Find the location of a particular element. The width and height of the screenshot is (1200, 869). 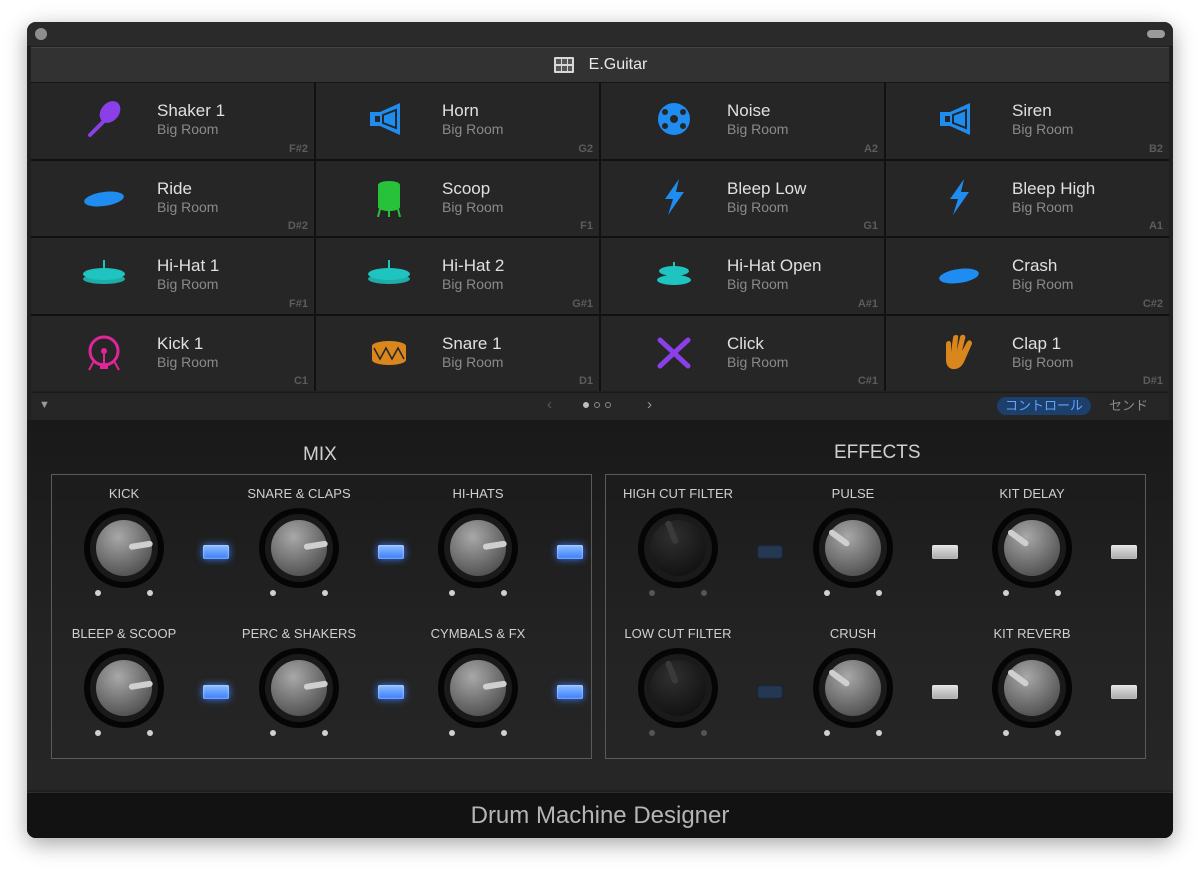

pad-name: Crash is located at coordinates (1035, 265).